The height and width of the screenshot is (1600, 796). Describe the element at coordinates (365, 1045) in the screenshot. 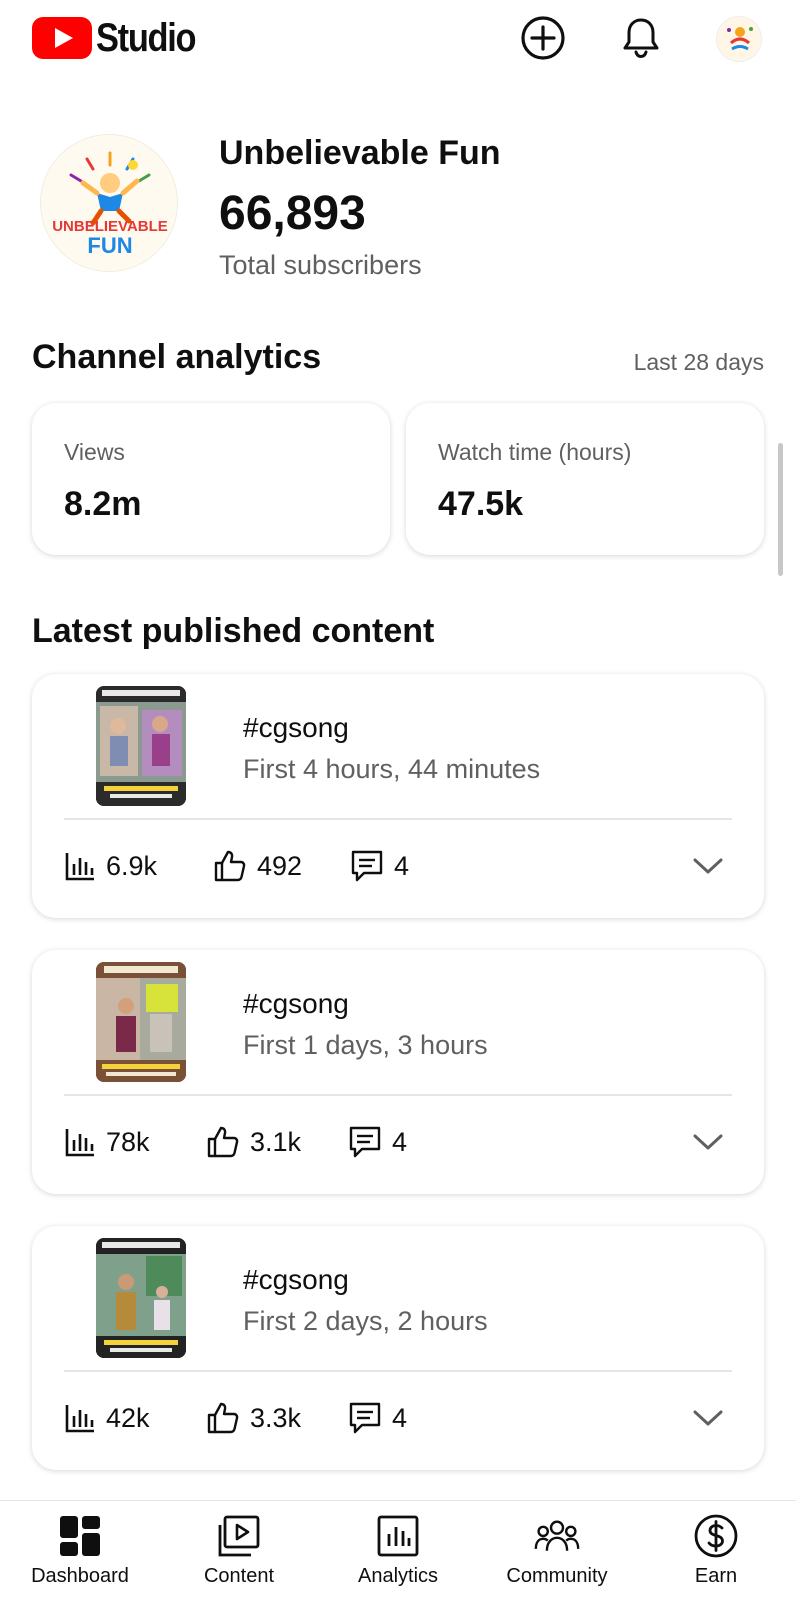

I see `video-period: First 1 days, 3 hours` at that location.